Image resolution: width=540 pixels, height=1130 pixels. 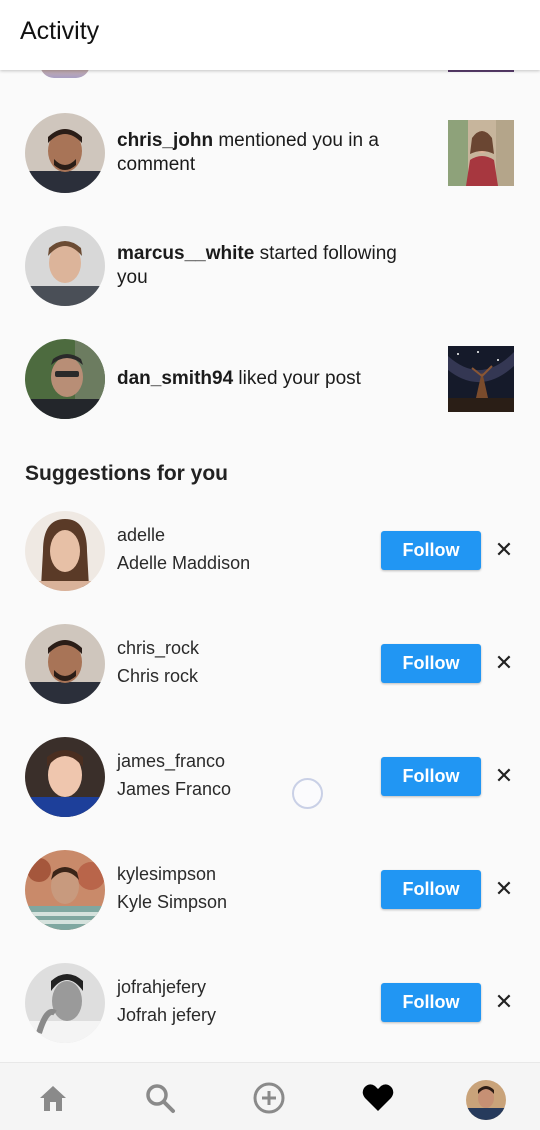 I want to click on app-bar: Activity, so click(x=270, y=35).